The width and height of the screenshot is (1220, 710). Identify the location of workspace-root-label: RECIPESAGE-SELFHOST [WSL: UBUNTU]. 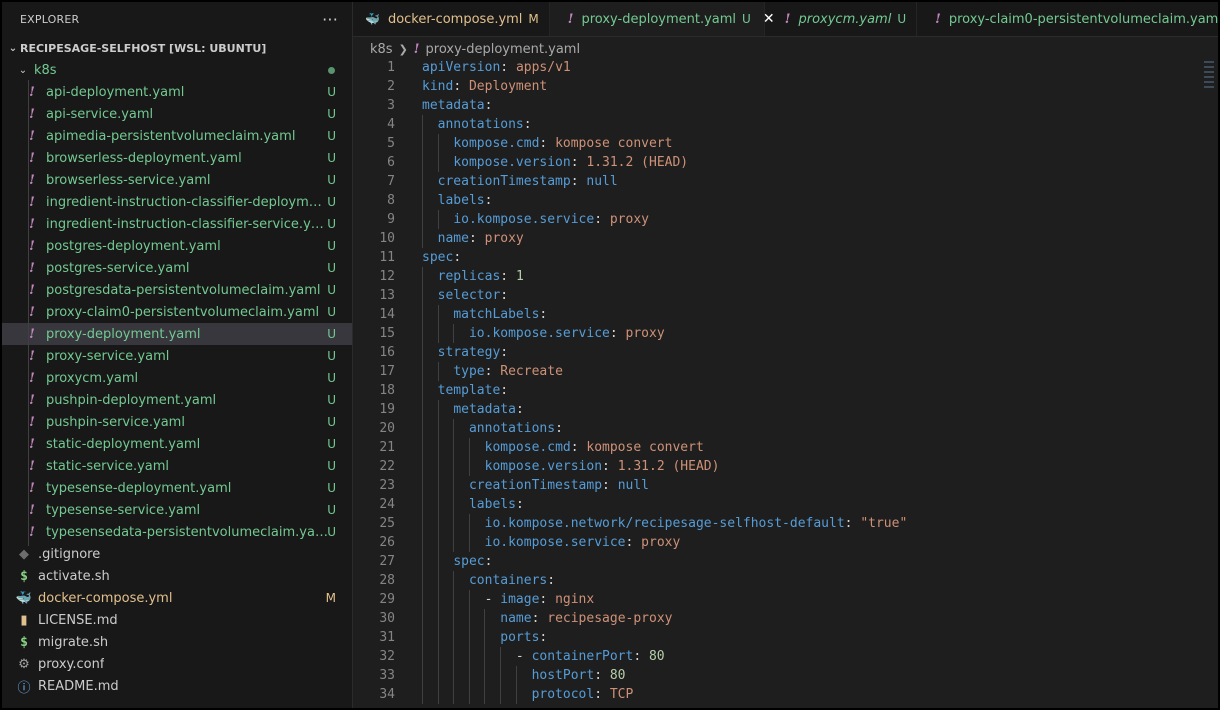
(143, 48).